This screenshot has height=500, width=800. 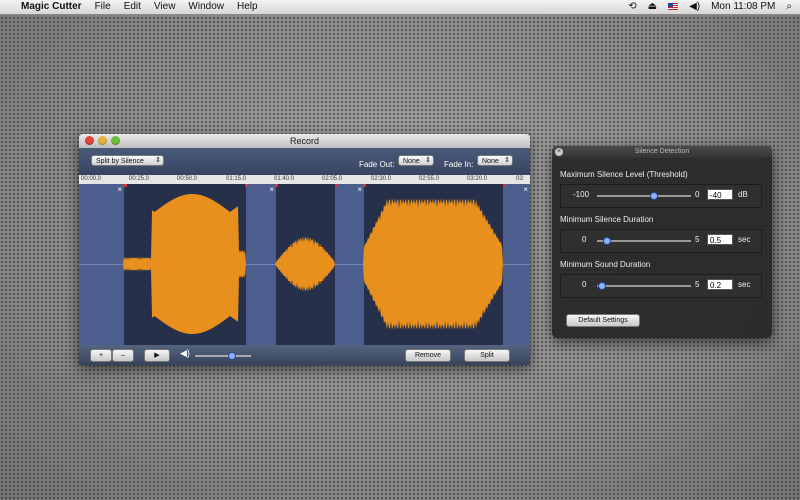 I want to click on menu-view: View, so click(x=165, y=6).